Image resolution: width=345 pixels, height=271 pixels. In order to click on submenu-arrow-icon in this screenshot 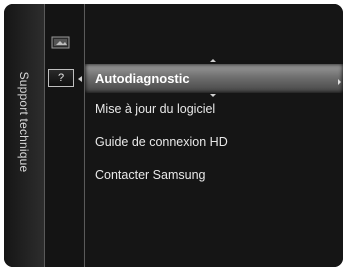, I will do `click(339, 82)`.